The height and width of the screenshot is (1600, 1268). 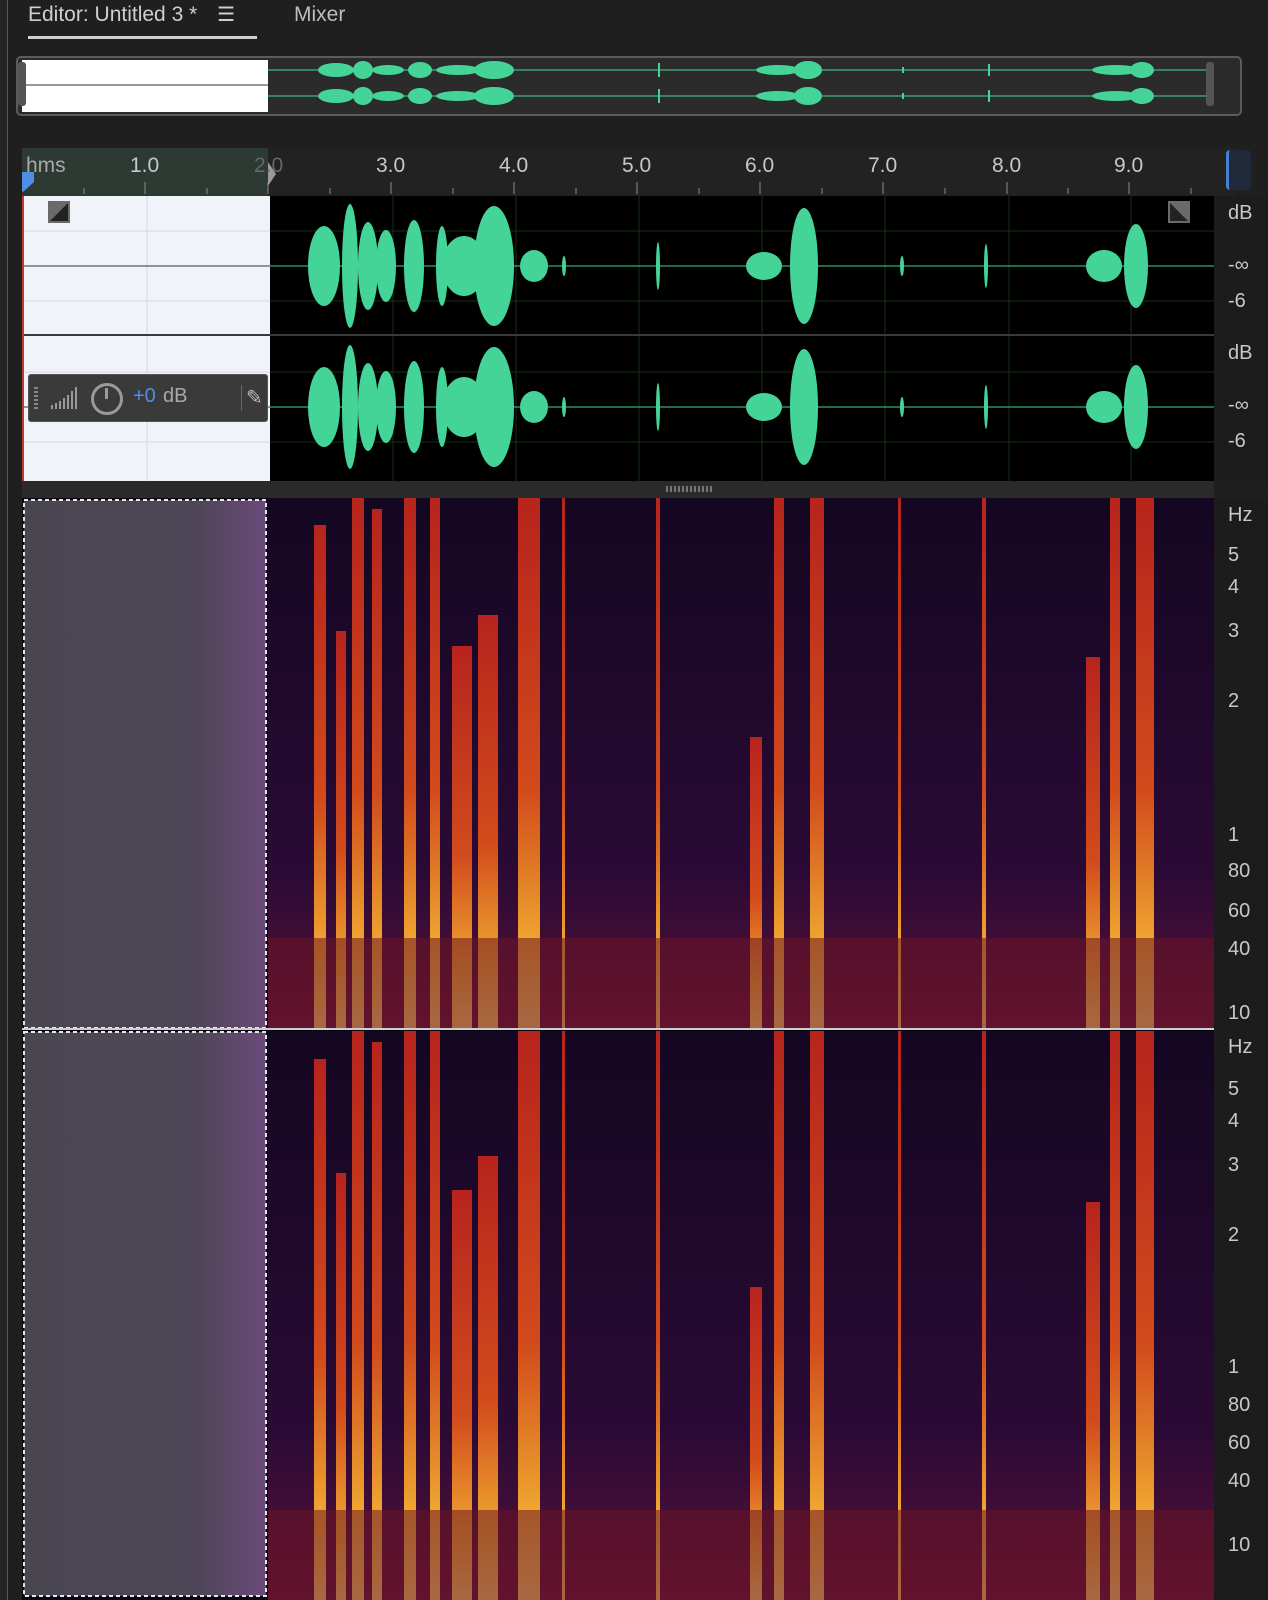 I want to click on ruler-tick-label: 1.0, so click(x=145, y=165).